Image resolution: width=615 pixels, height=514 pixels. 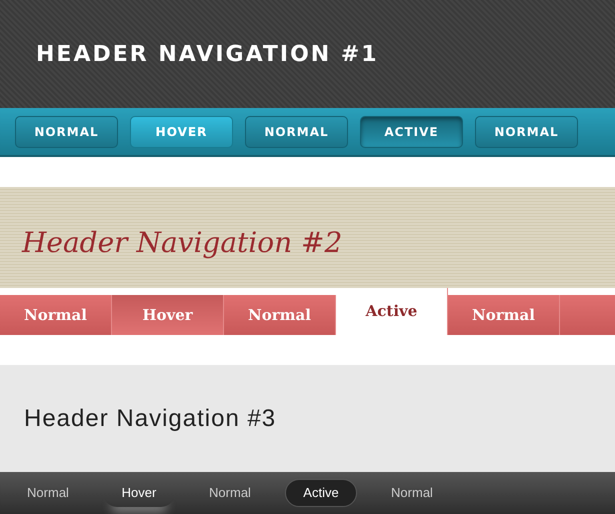 What do you see at coordinates (168, 315) in the screenshot?
I see `nav-tab: Hover` at bounding box center [168, 315].